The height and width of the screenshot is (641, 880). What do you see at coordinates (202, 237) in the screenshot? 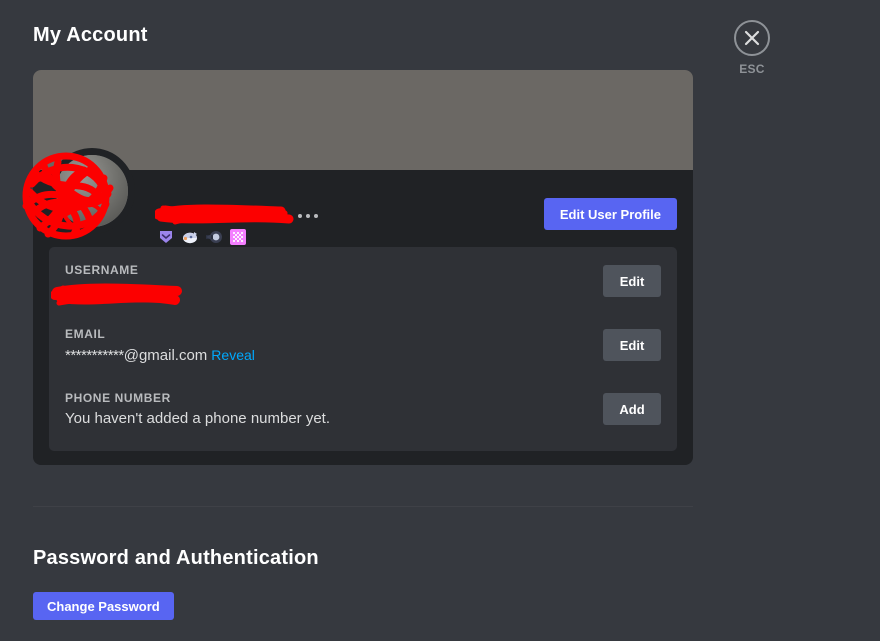
I see `profile-badges` at bounding box center [202, 237].